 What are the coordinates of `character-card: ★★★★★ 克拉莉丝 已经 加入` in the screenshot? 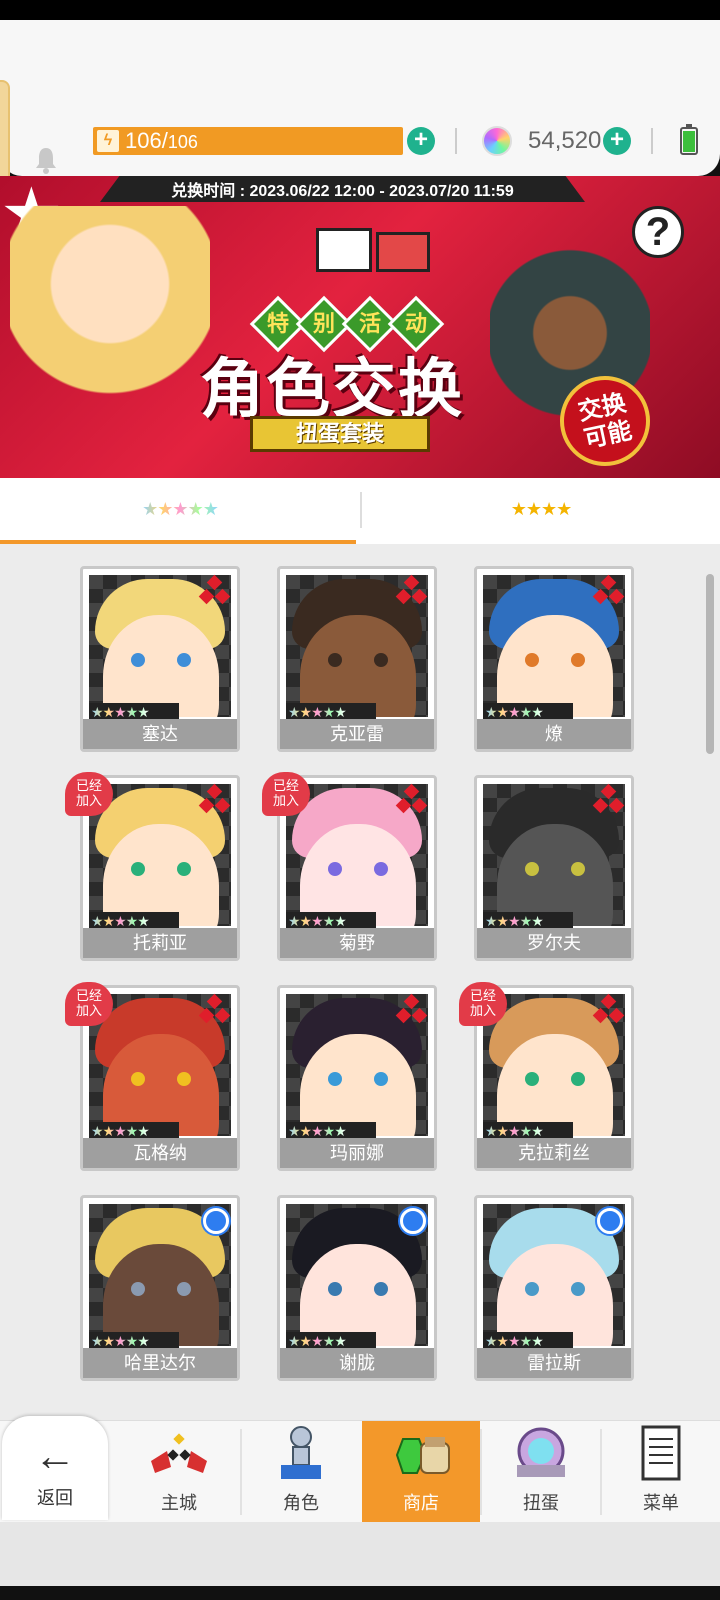 It's located at (546, 1076).